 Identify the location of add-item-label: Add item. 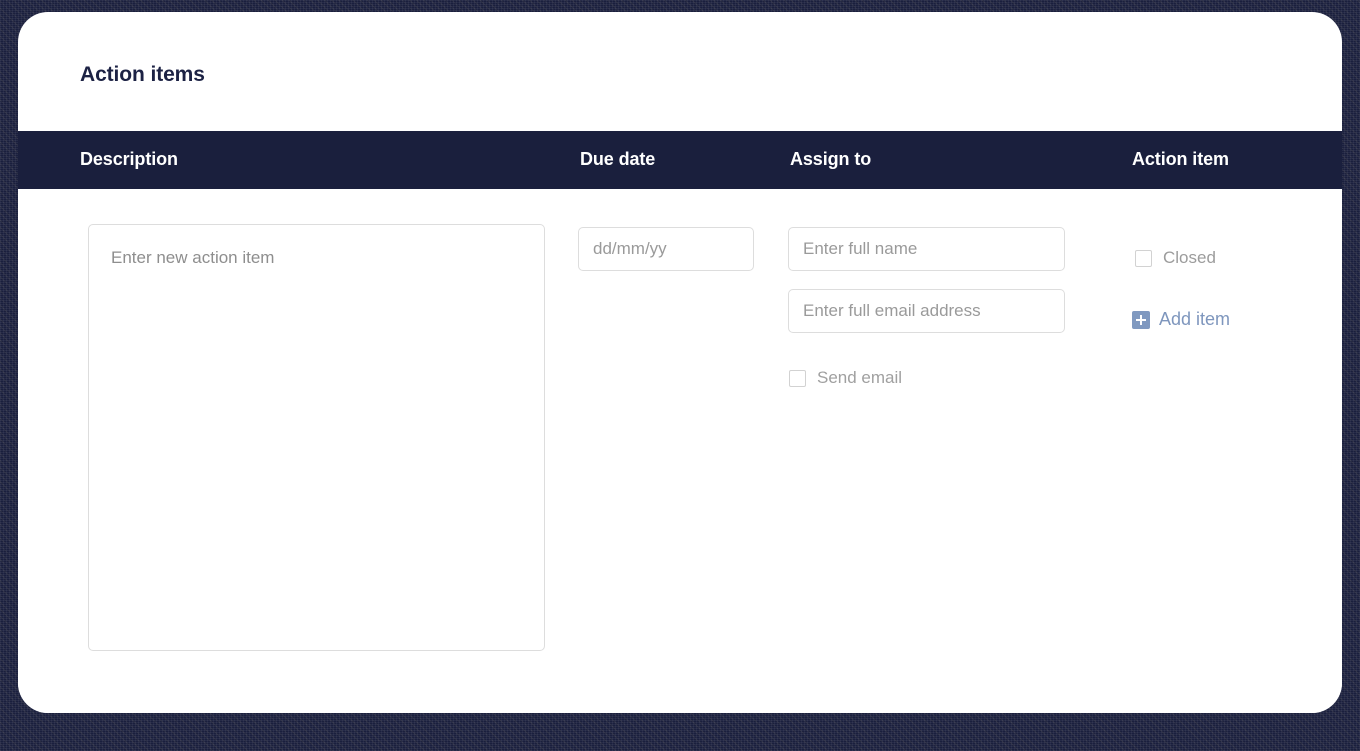
(1195, 319).